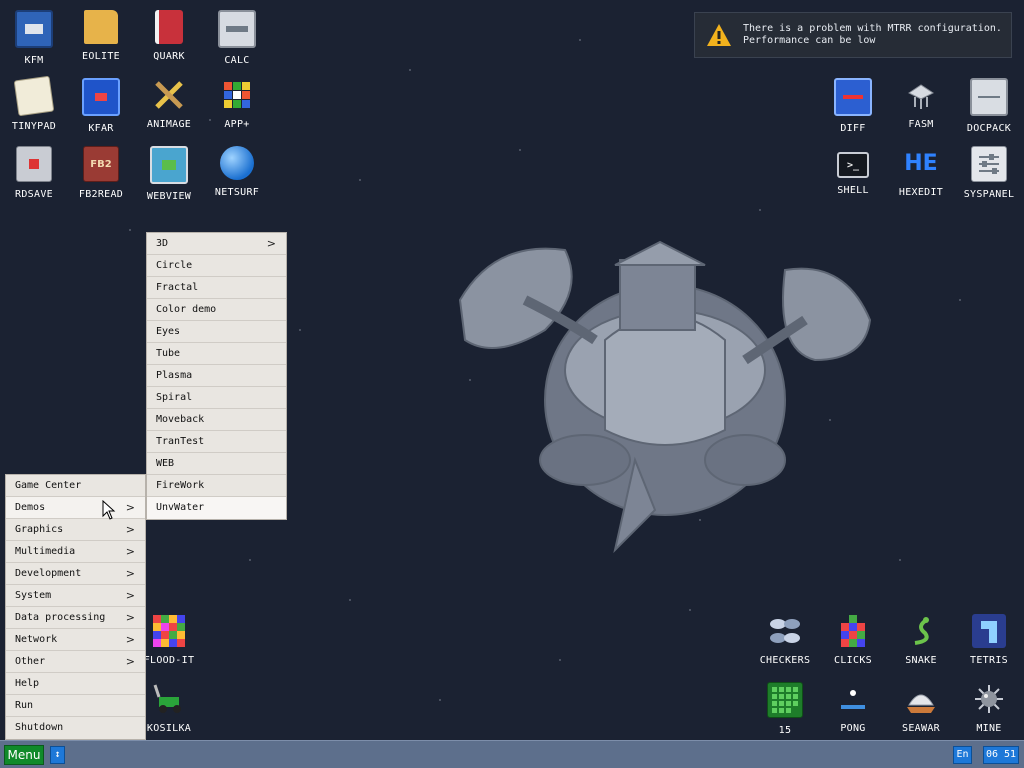  Describe the element at coordinates (237, 106) in the screenshot. I see `desktop-icon-app-plus: APP+` at that location.